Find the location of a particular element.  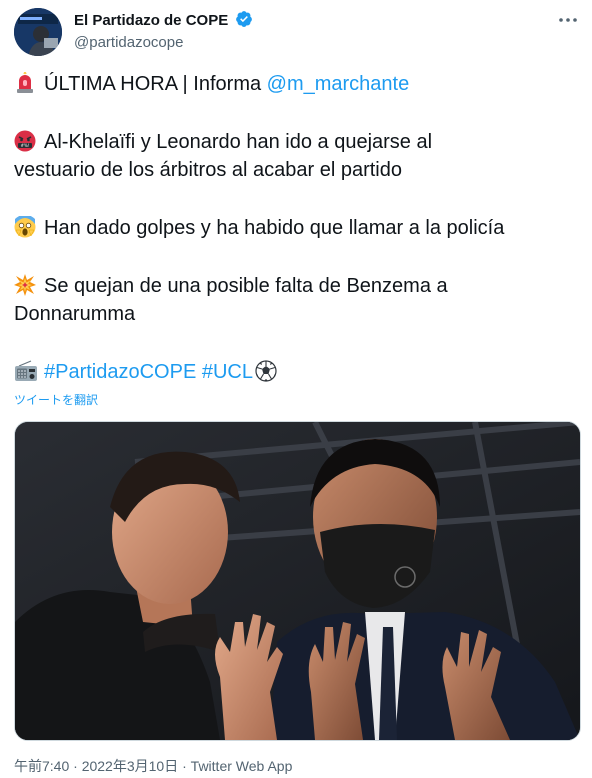

account-names: El Partidazo de COPE @partidazocope is located at coordinates (163, 31).